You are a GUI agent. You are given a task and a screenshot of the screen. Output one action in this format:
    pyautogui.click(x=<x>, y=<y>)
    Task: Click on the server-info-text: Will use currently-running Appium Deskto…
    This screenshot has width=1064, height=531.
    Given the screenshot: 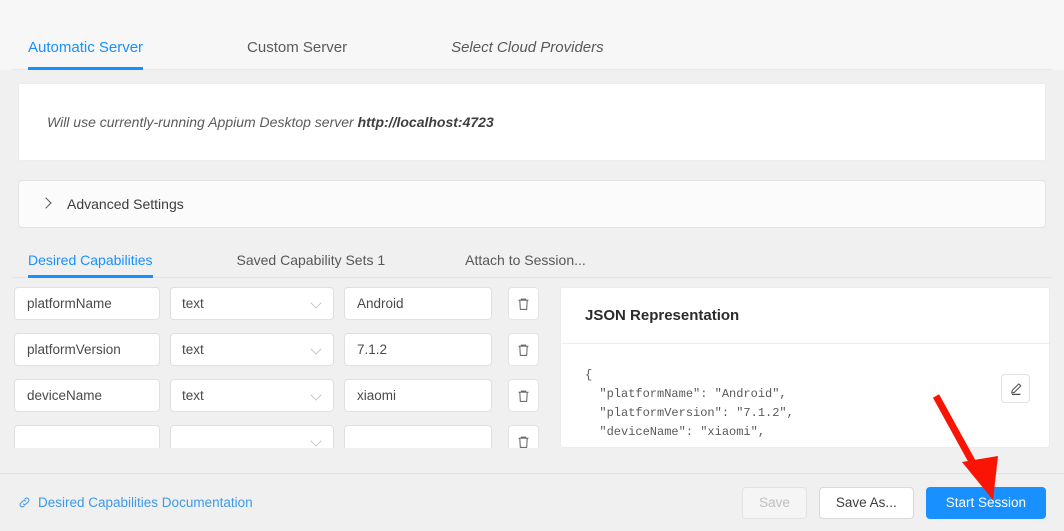 What is the action you would take?
    pyautogui.click(x=270, y=122)
    